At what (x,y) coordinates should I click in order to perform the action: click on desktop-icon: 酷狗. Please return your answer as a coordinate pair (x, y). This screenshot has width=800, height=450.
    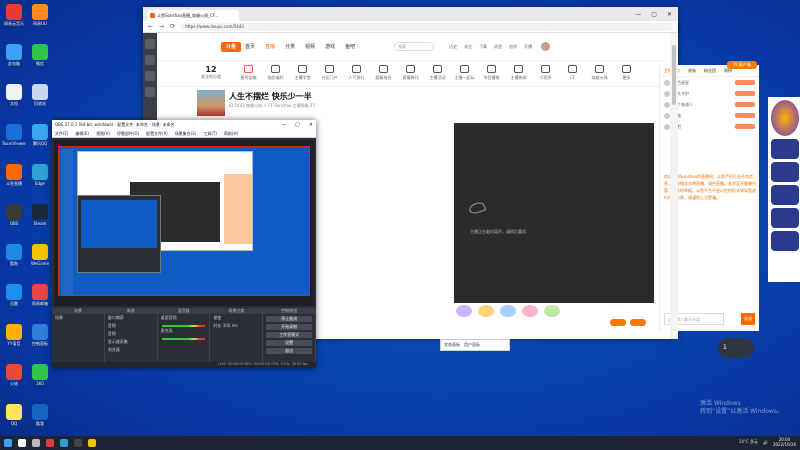
    Looking at the image, I should click on (14, 257).